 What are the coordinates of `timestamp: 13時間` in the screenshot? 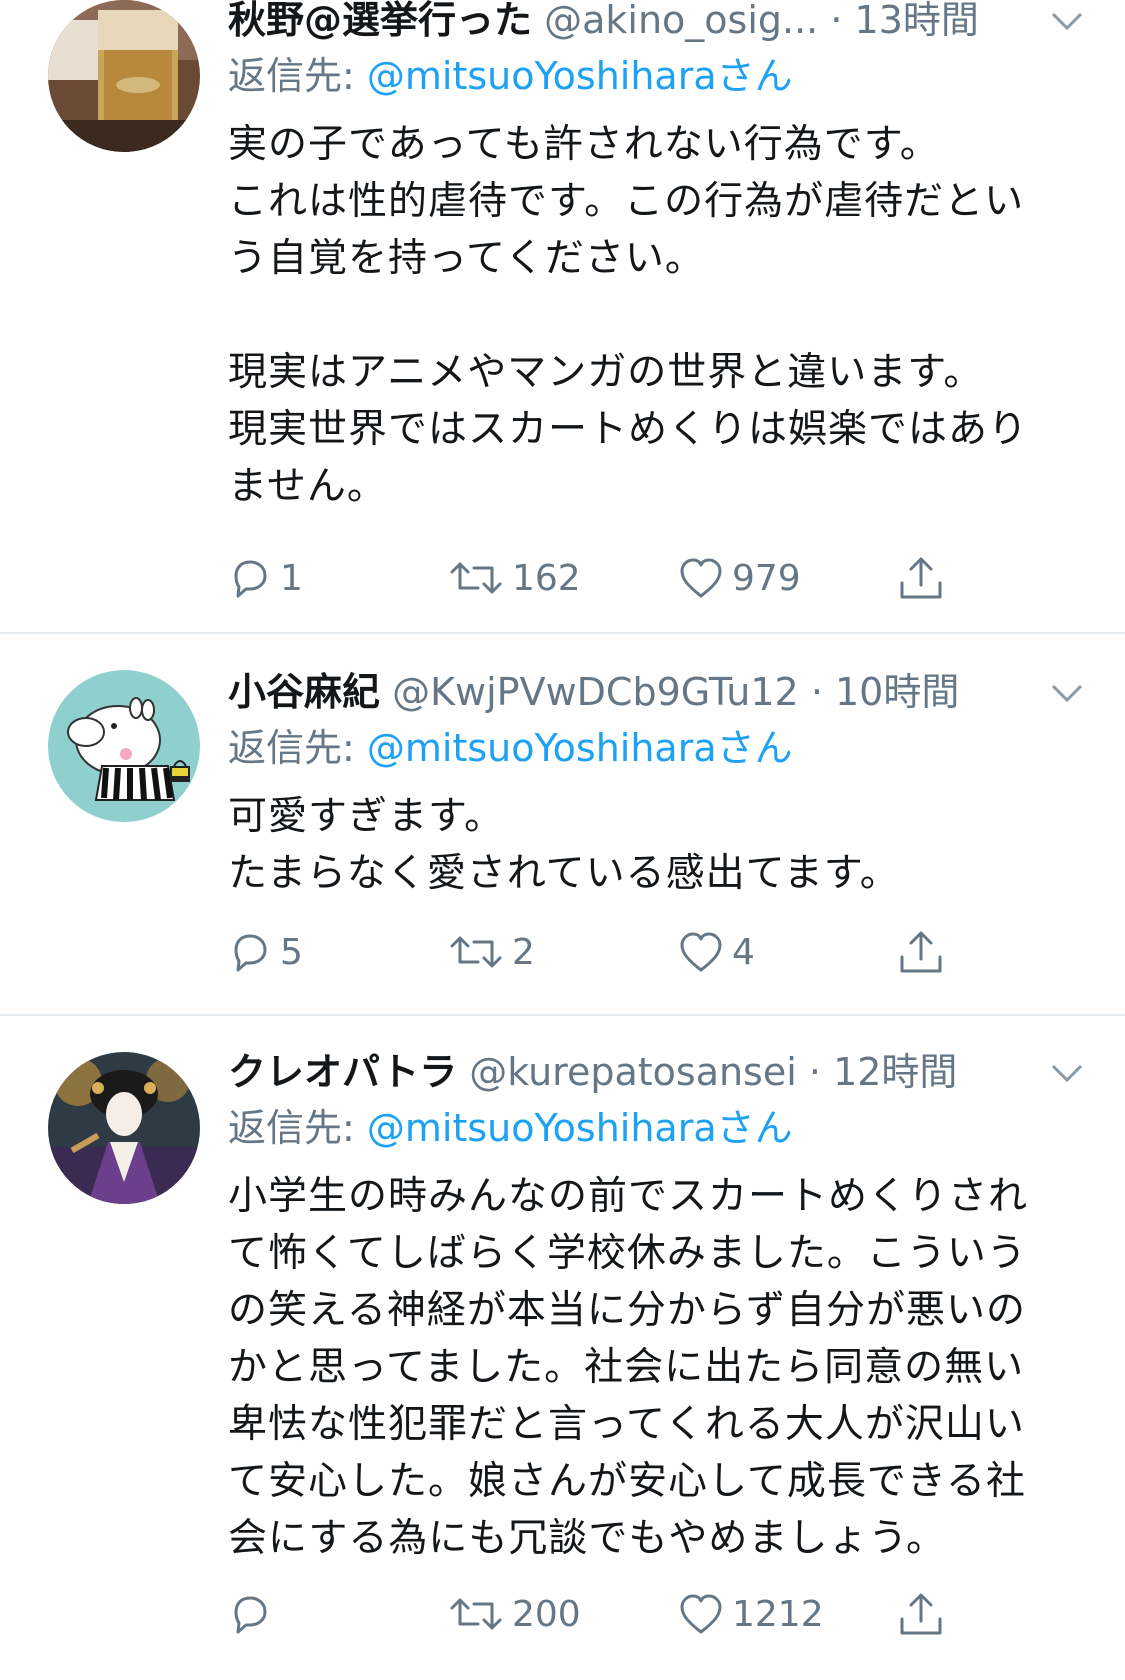 It's located at (917, 21).